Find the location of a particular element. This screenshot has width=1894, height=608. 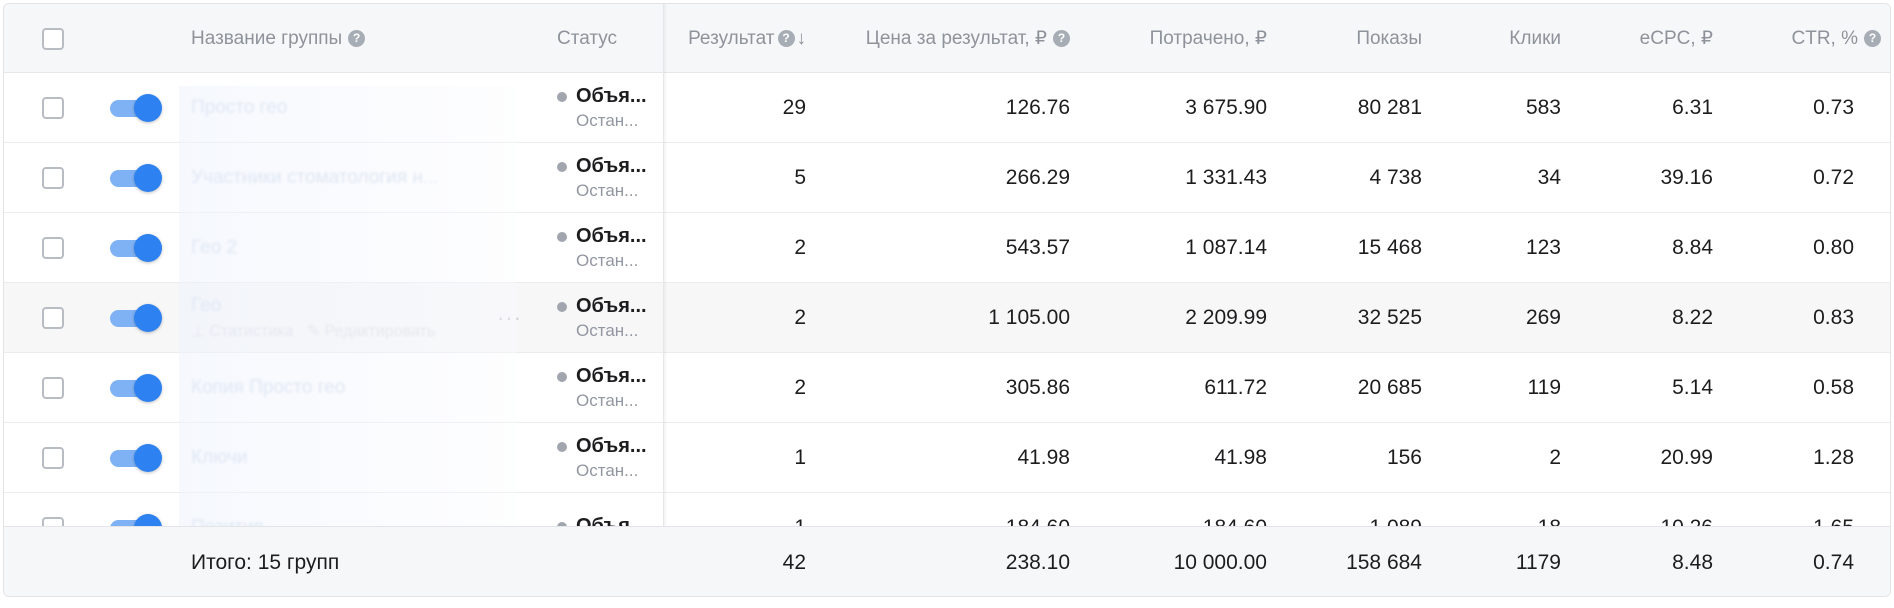

column-header-ctr: CTR, % ? is located at coordinates (1802, 38).